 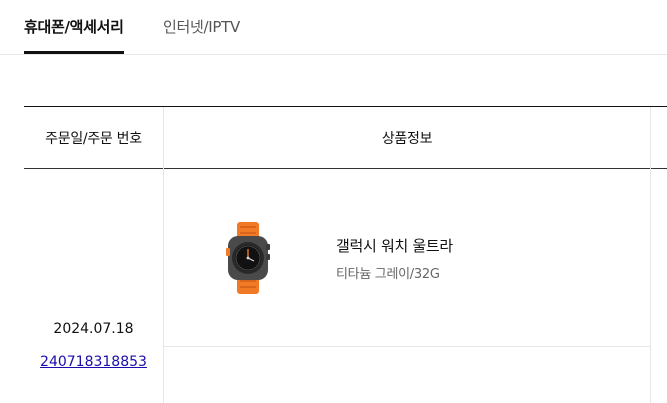 I want to click on tab-internet-iptv: 인터넷/IPTV, so click(x=201, y=27).